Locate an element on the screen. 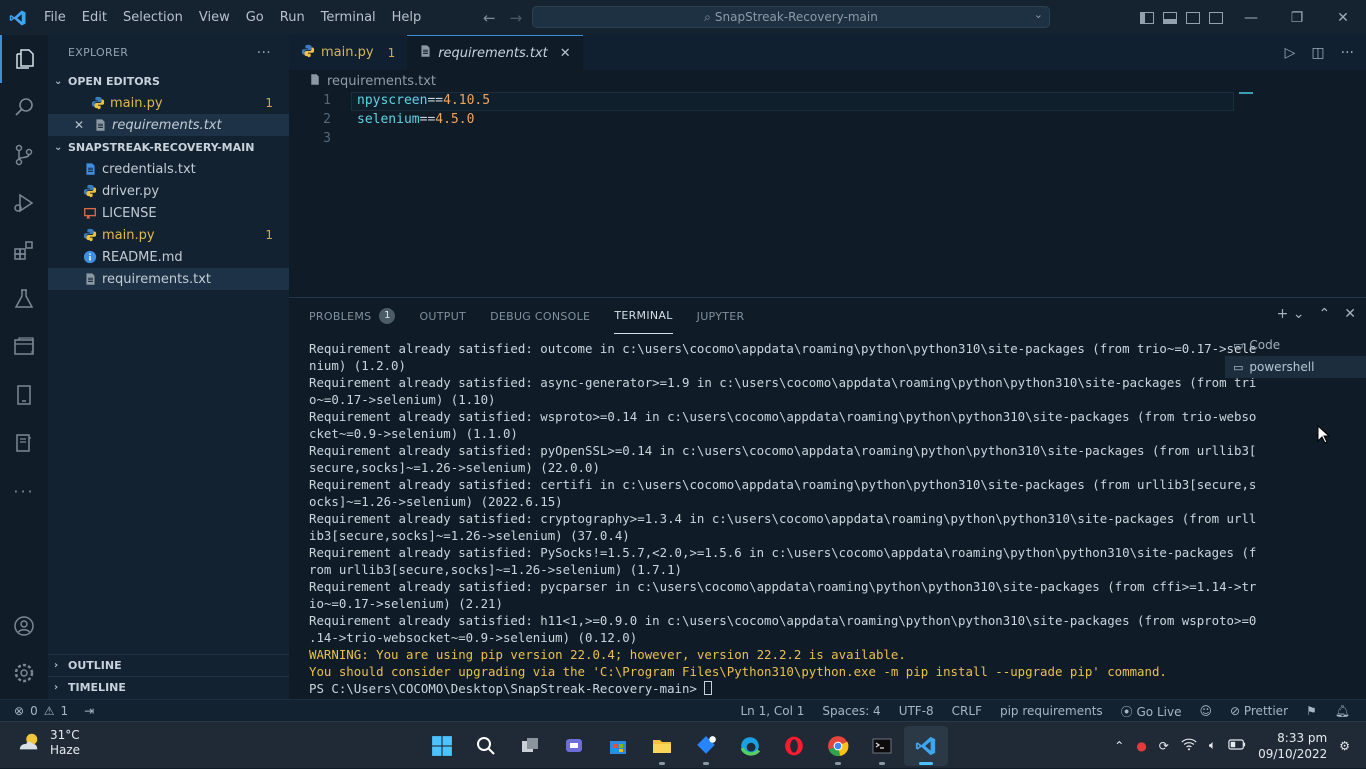 The width and height of the screenshot is (1366, 769). tab-problems: PROBLEMS 1 is located at coordinates (352, 316).